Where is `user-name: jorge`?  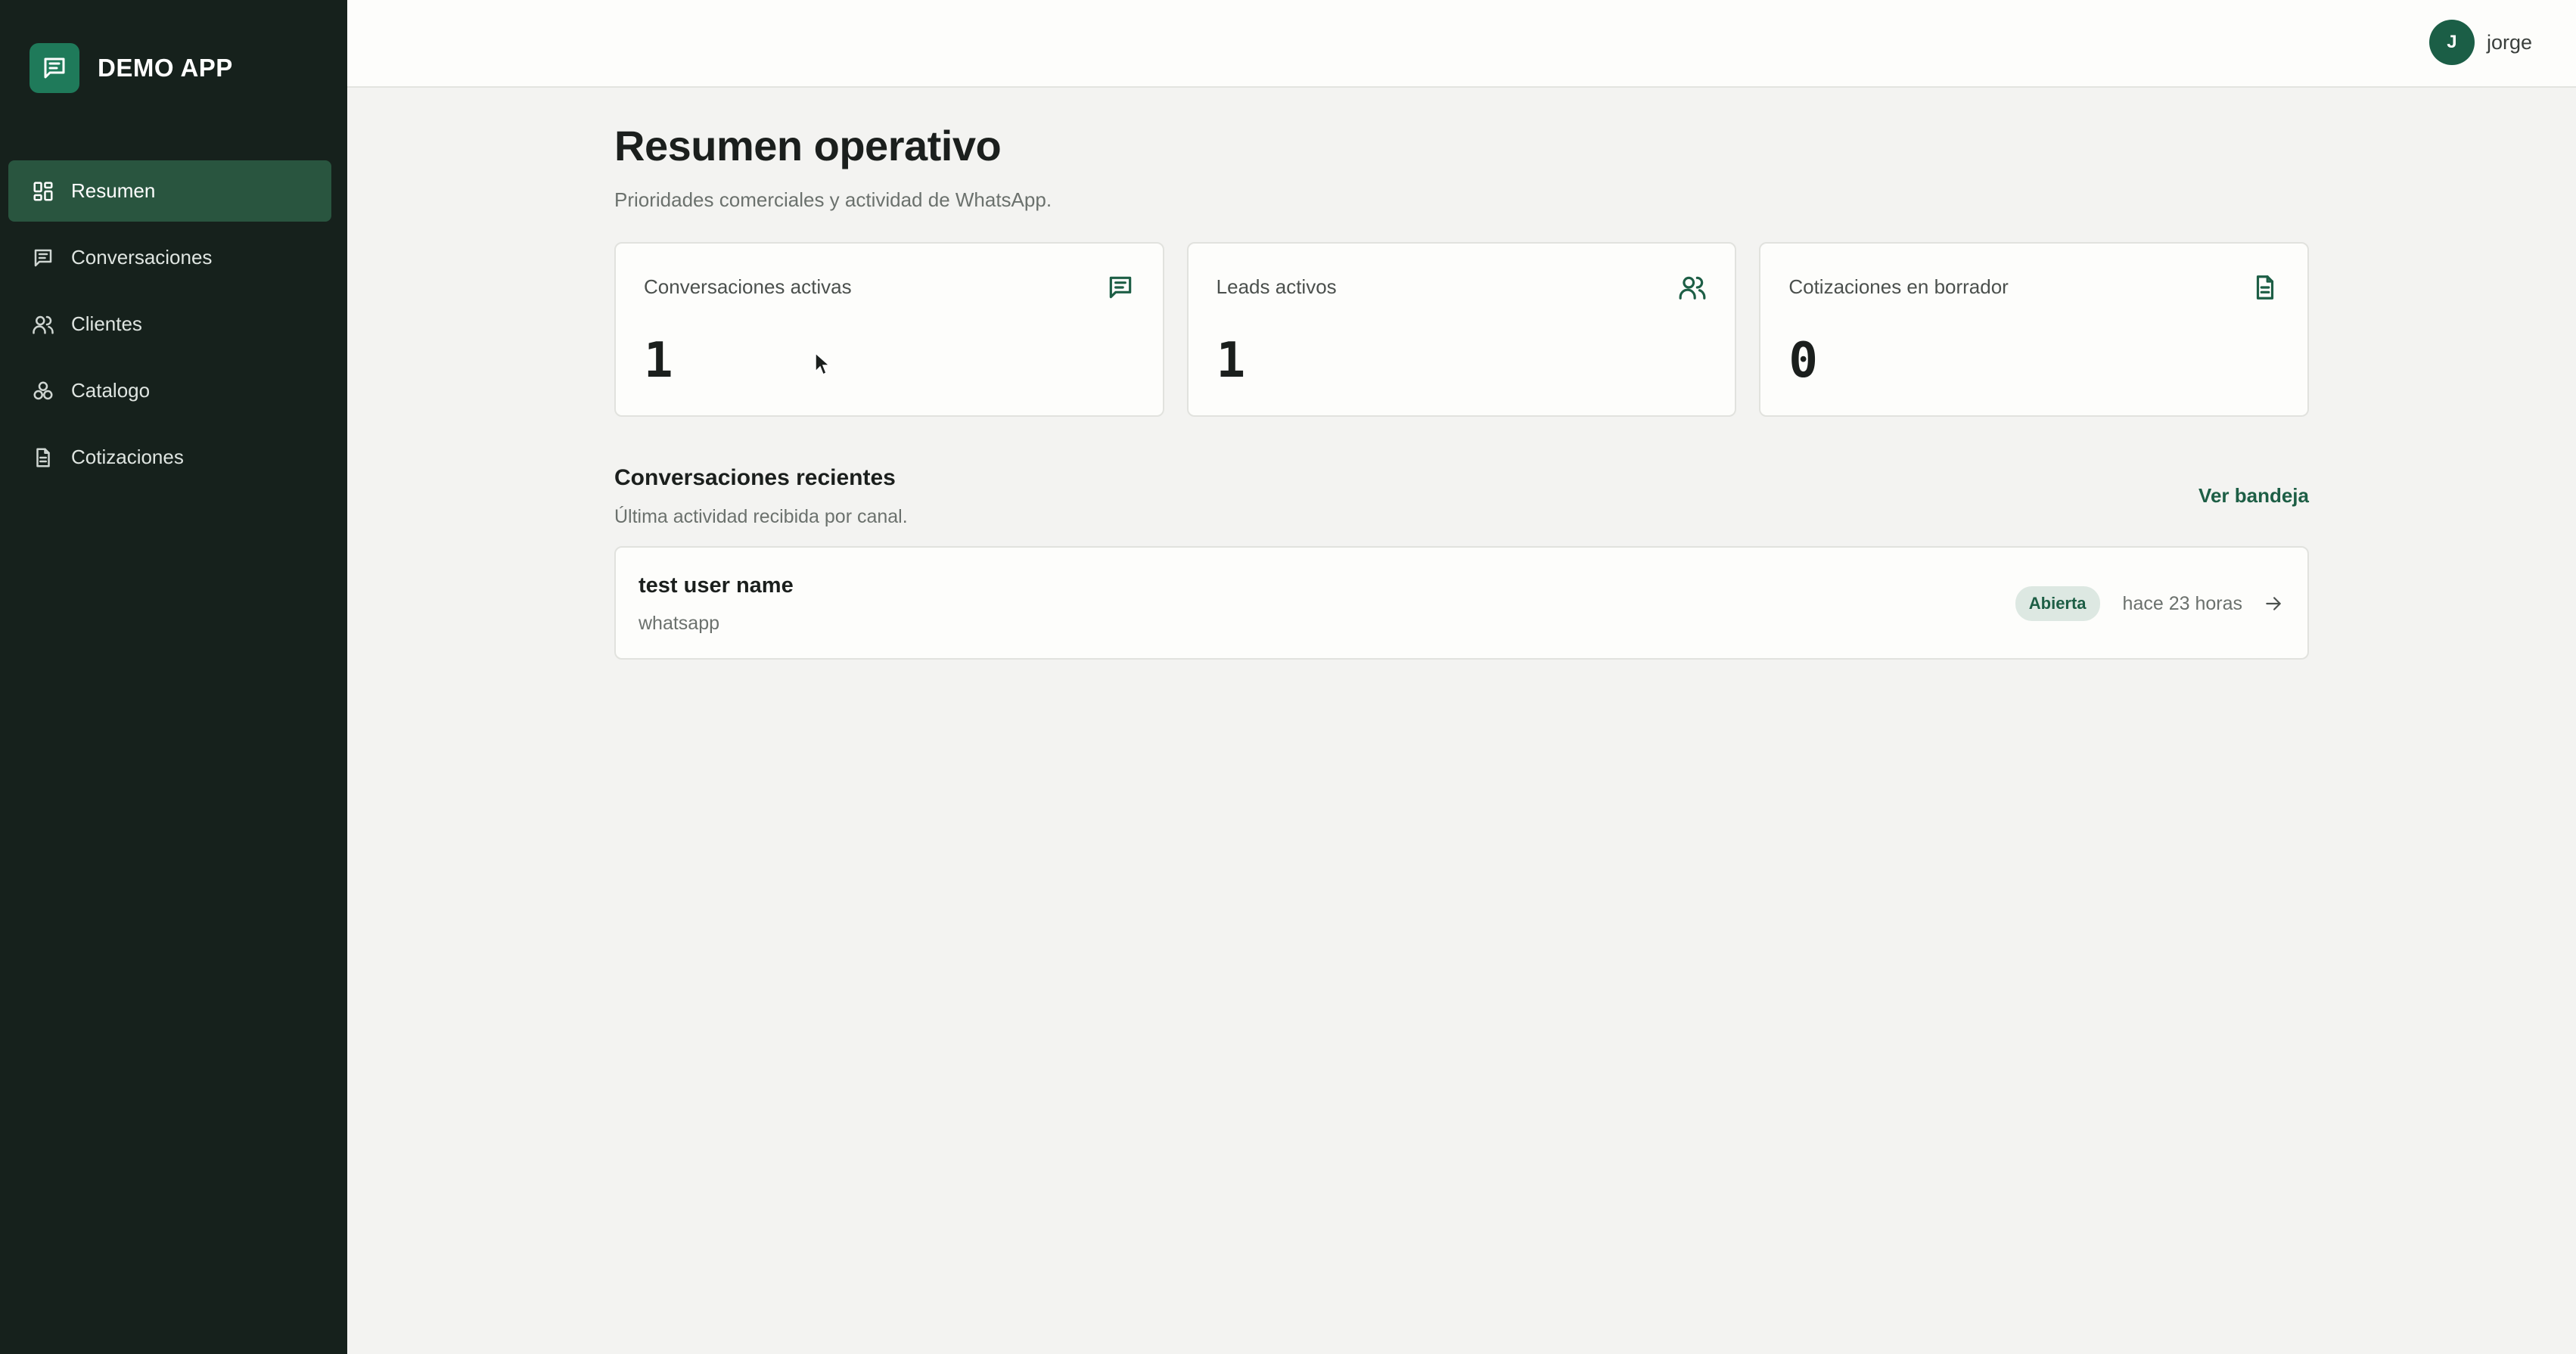 user-name: jorge is located at coordinates (2509, 42).